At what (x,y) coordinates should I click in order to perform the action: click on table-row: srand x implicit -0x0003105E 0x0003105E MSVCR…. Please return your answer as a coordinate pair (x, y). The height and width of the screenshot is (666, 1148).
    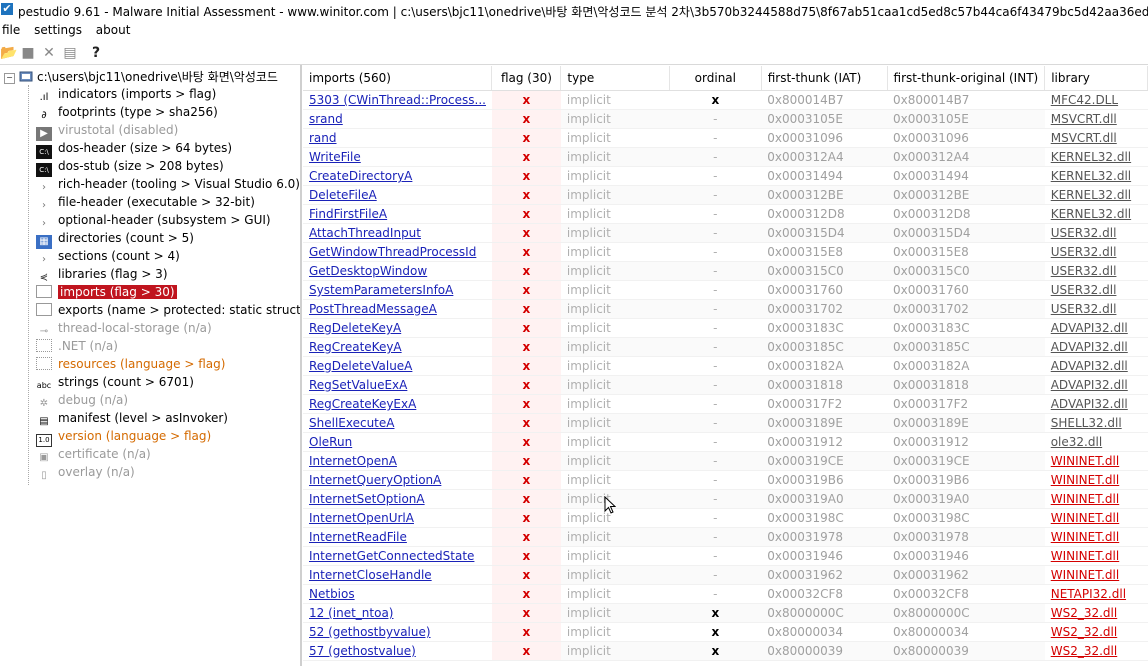
    Looking at the image, I should click on (725, 119).